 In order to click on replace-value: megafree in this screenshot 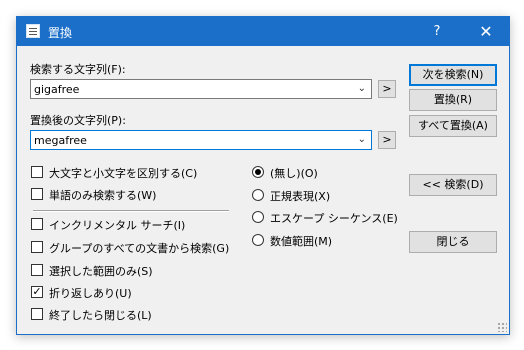, I will do `click(60, 140)`.